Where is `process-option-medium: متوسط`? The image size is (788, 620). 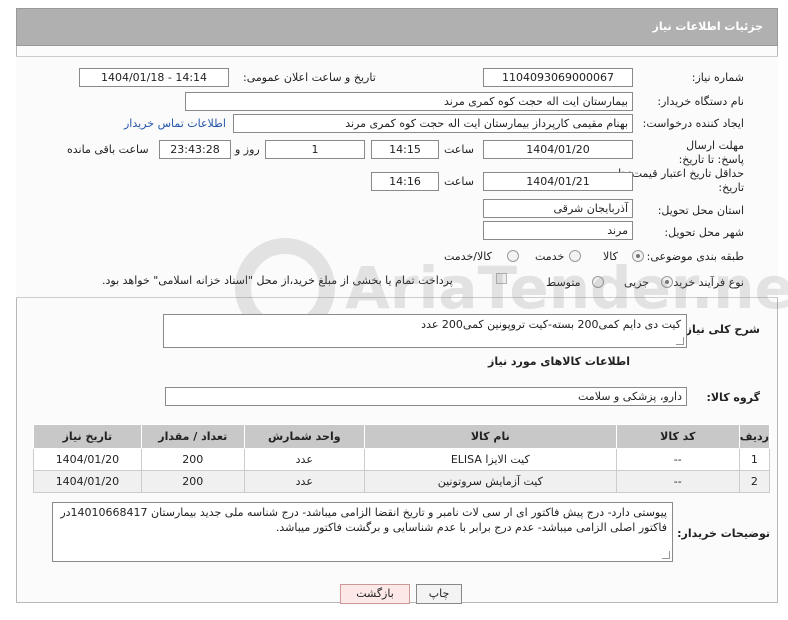 process-option-medium: متوسط is located at coordinates (563, 282).